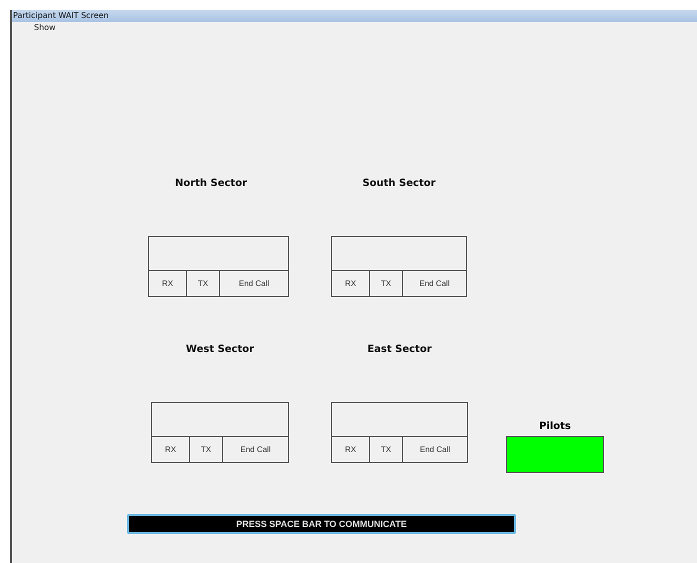 The image size is (697, 563). What do you see at coordinates (321, 524) in the screenshot?
I see `communicate-bar: PRESS SPACE BAR TO COMMUNICATE` at bounding box center [321, 524].